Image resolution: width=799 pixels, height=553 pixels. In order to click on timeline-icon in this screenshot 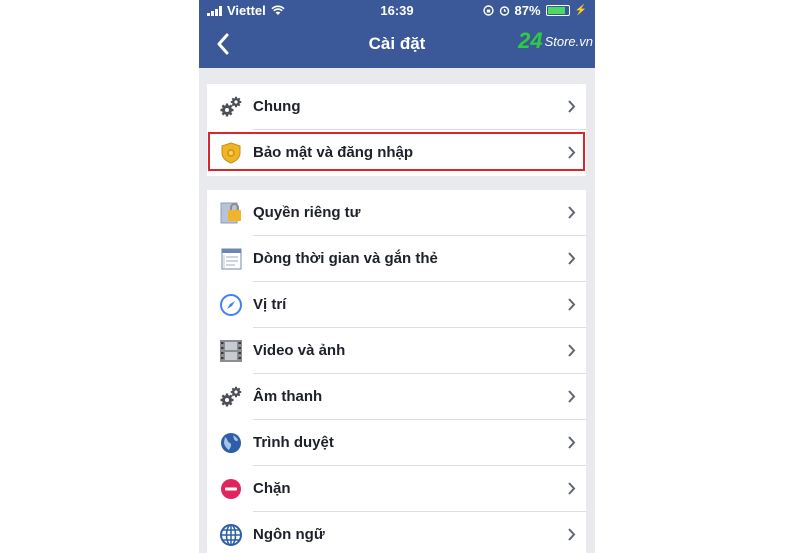, I will do `click(231, 259)`.